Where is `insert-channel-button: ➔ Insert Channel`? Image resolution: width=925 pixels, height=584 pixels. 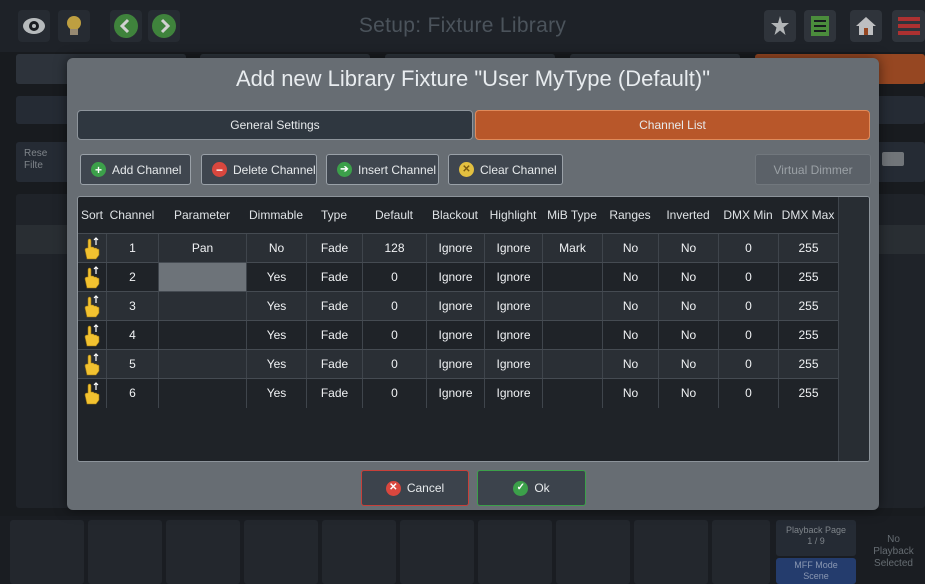 insert-channel-button: ➔ Insert Channel is located at coordinates (382, 169).